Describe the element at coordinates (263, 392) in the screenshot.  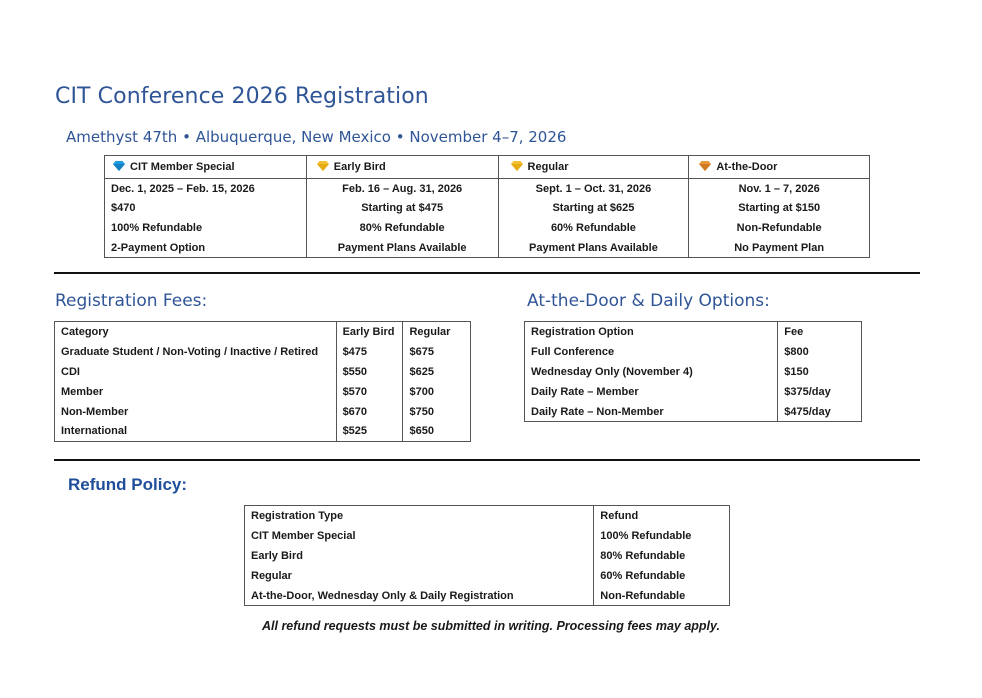
I see `table-row: Member $570 $700` at that location.